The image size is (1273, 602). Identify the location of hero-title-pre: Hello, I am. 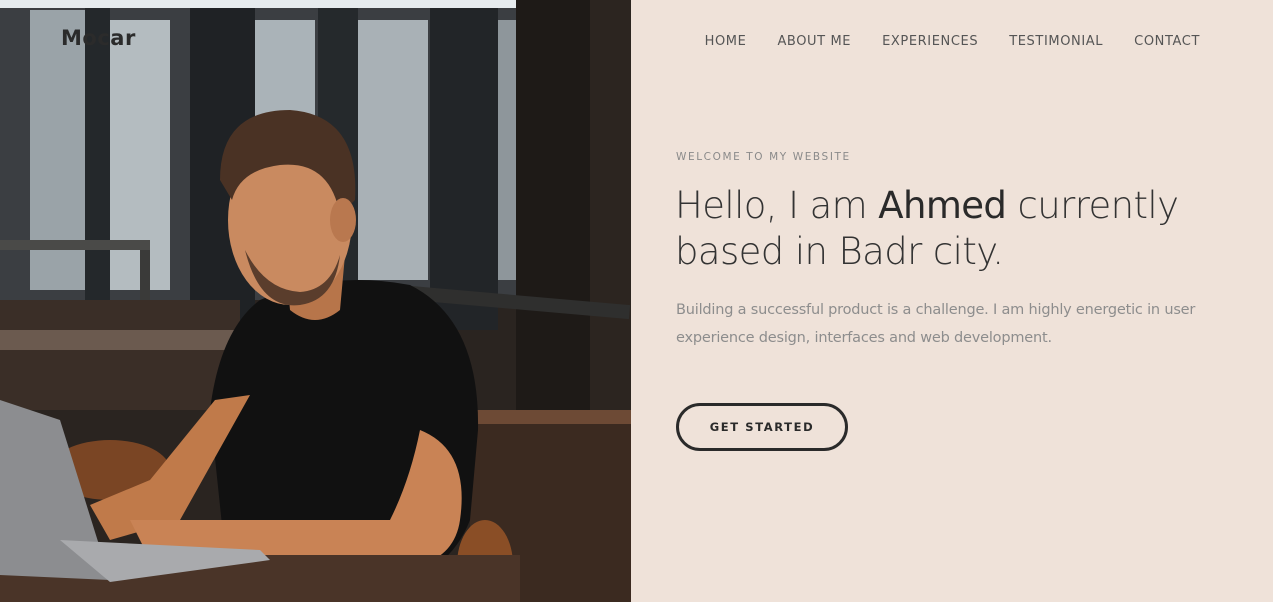
(777, 205).